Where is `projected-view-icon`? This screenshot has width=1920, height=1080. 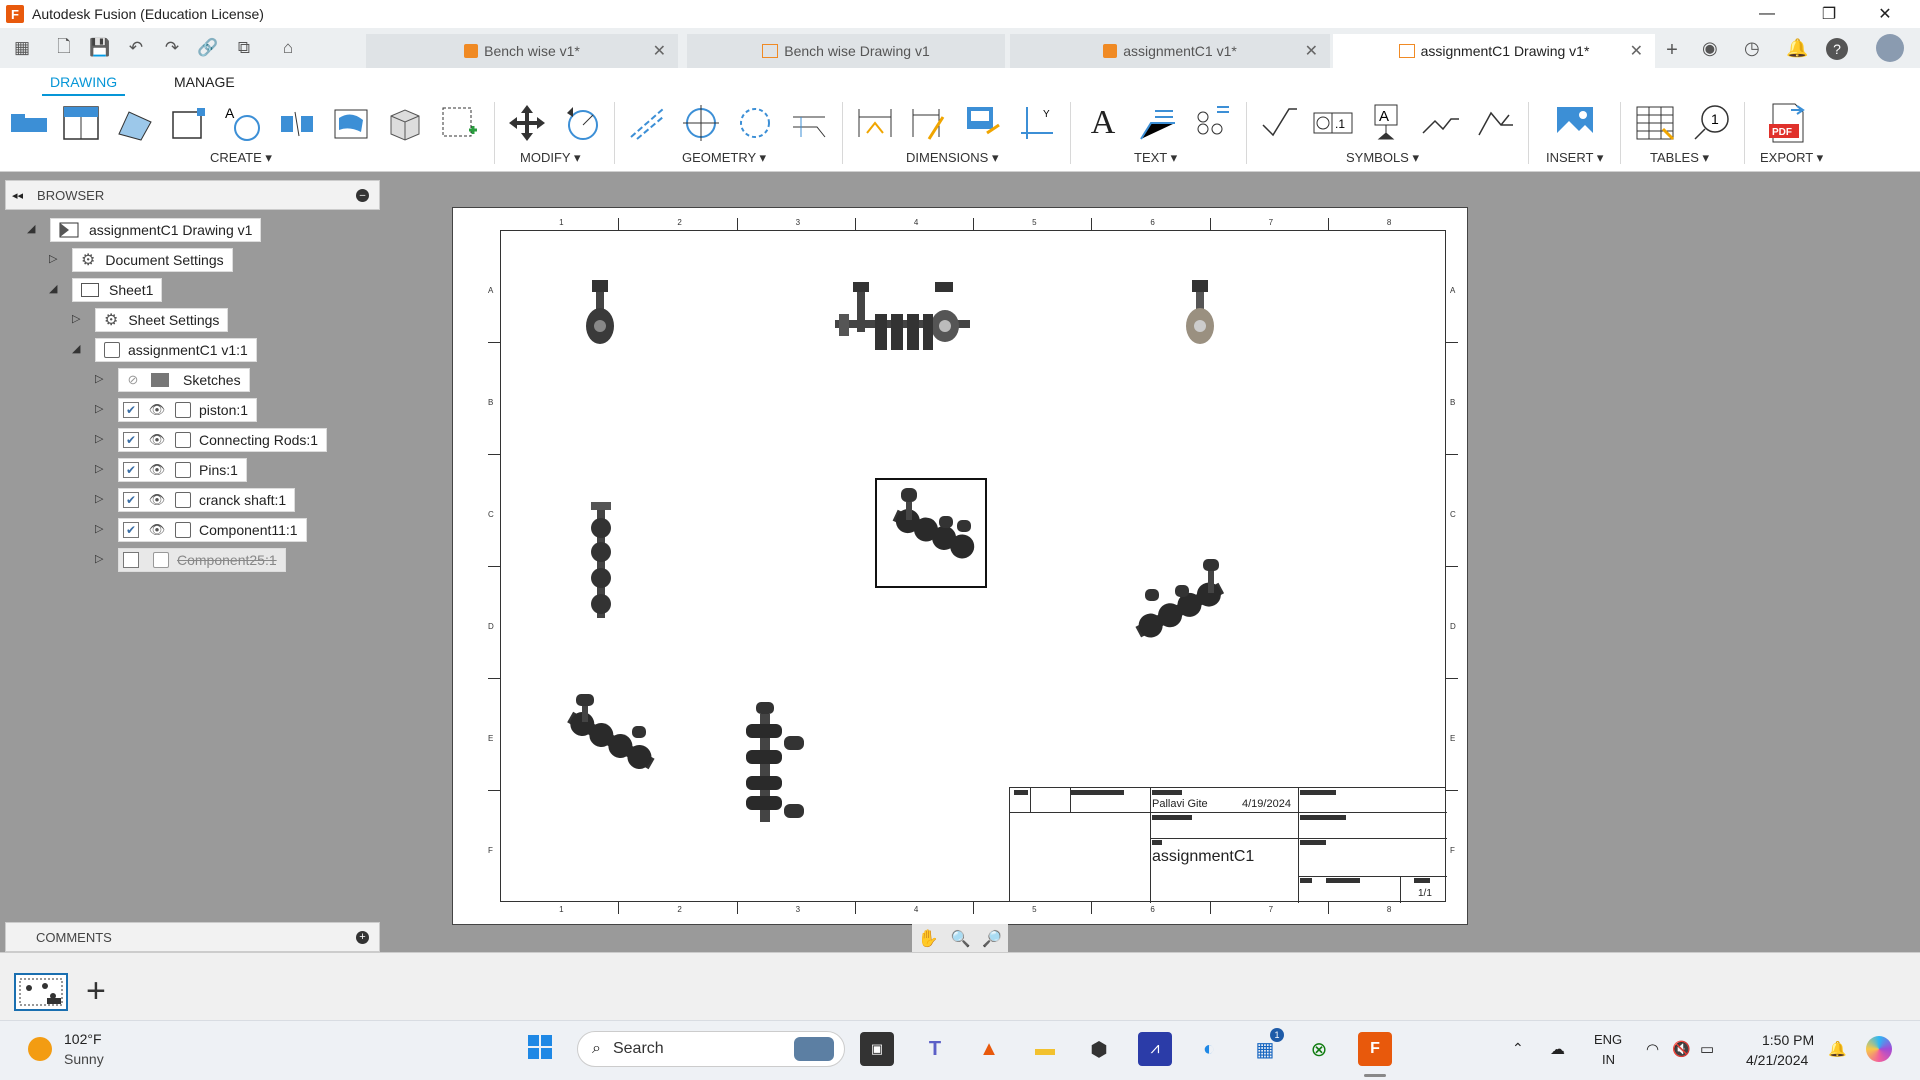
projected-view-icon is located at coordinates (81, 123).